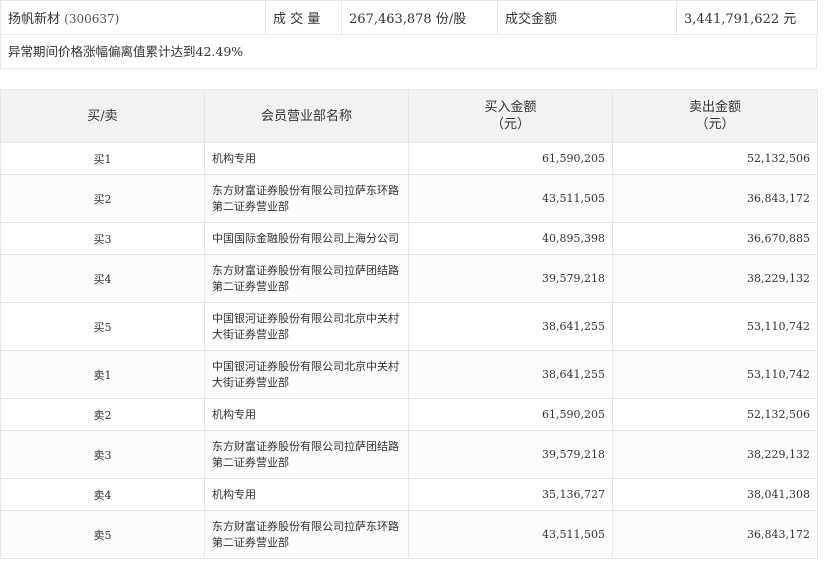  What do you see at coordinates (102, 414) in the screenshot?
I see `side-cell: 卖2` at bounding box center [102, 414].